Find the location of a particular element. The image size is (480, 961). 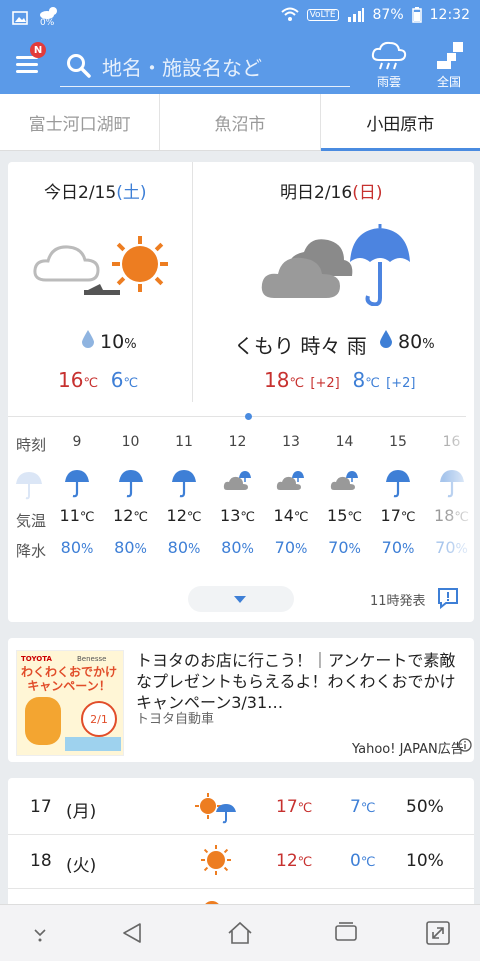

tab-uonuma: 魚沼市 is located at coordinates (240, 122).